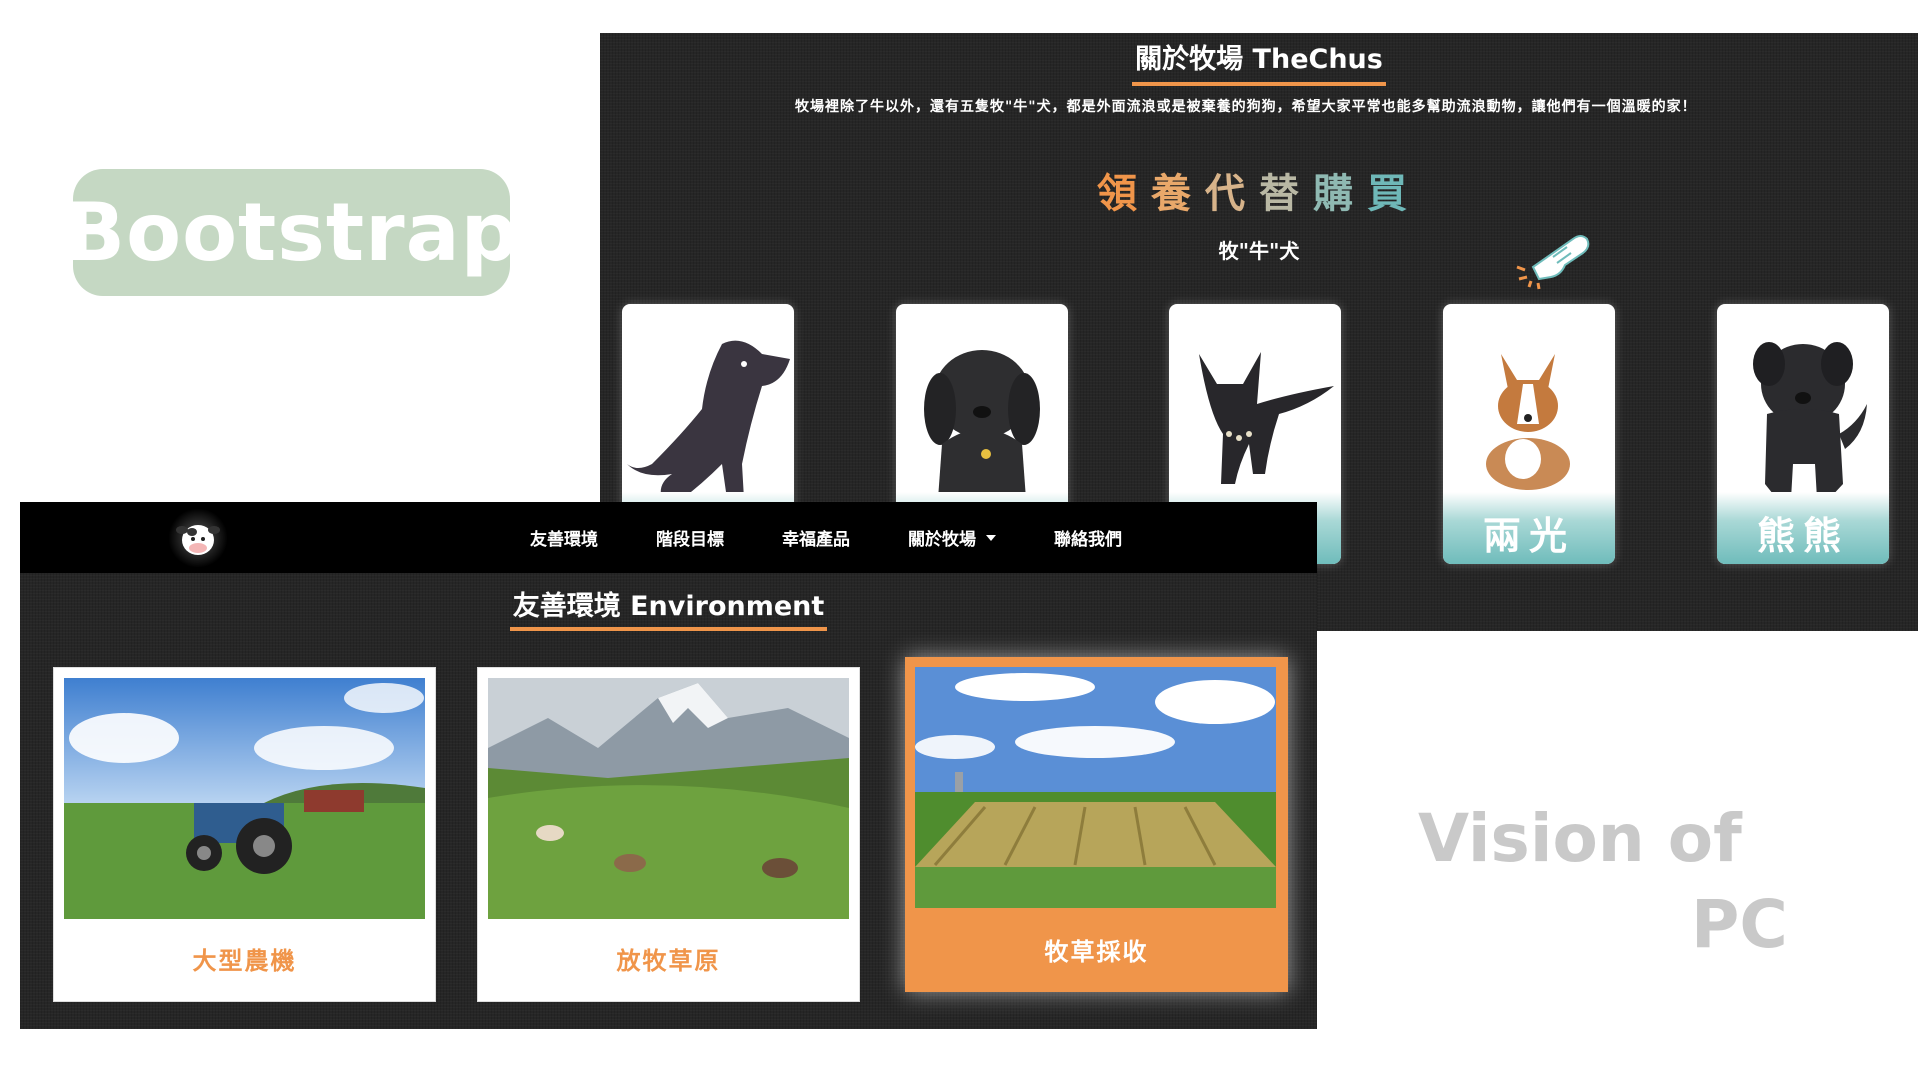  What do you see at coordinates (1259, 61) in the screenshot?
I see `about-title: 關於牧場 TheChus` at bounding box center [1259, 61].